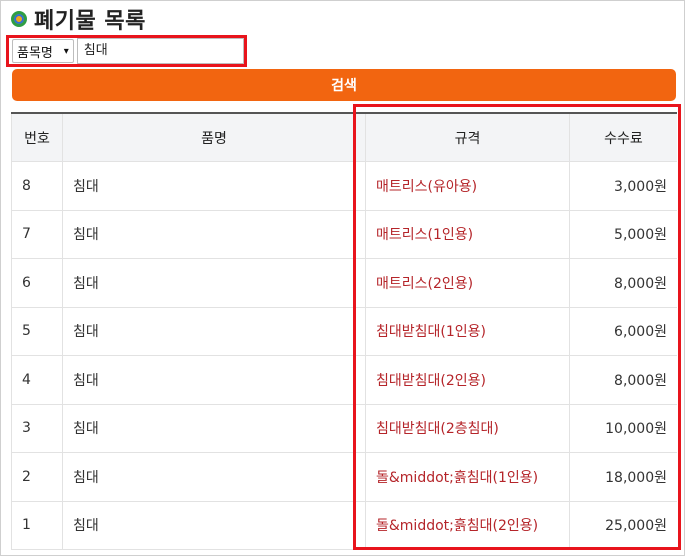 This screenshot has height=556, width=685. What do you see at coordinates (437, 428) in the screenshot?
I see `row-spec-link: 침대받침대(2층침대)` at bounding box center [437, 428].